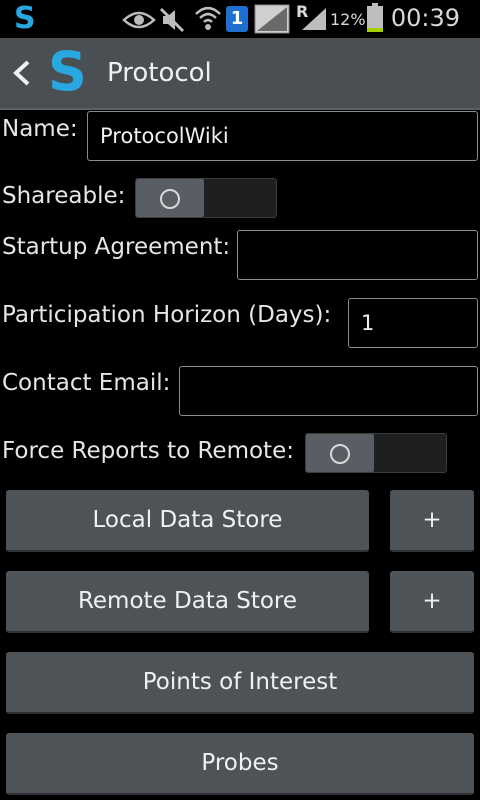  Describe the element at coordinates (376, 453) in the screenshot. I see `force-reports-toggle` at that location.